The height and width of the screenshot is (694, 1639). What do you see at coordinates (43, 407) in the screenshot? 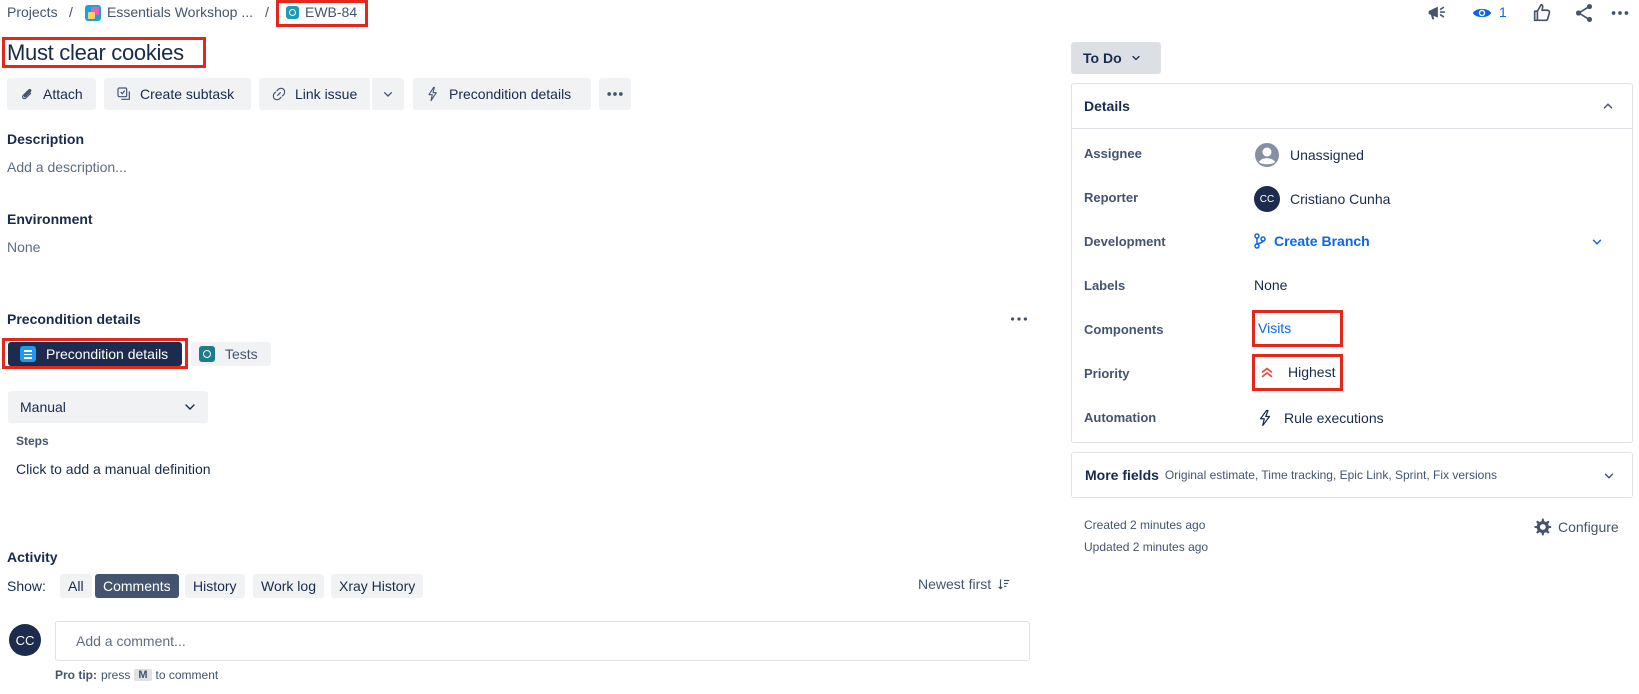
I see `definition-type-value: Manual` at bounding box center [43, 407].